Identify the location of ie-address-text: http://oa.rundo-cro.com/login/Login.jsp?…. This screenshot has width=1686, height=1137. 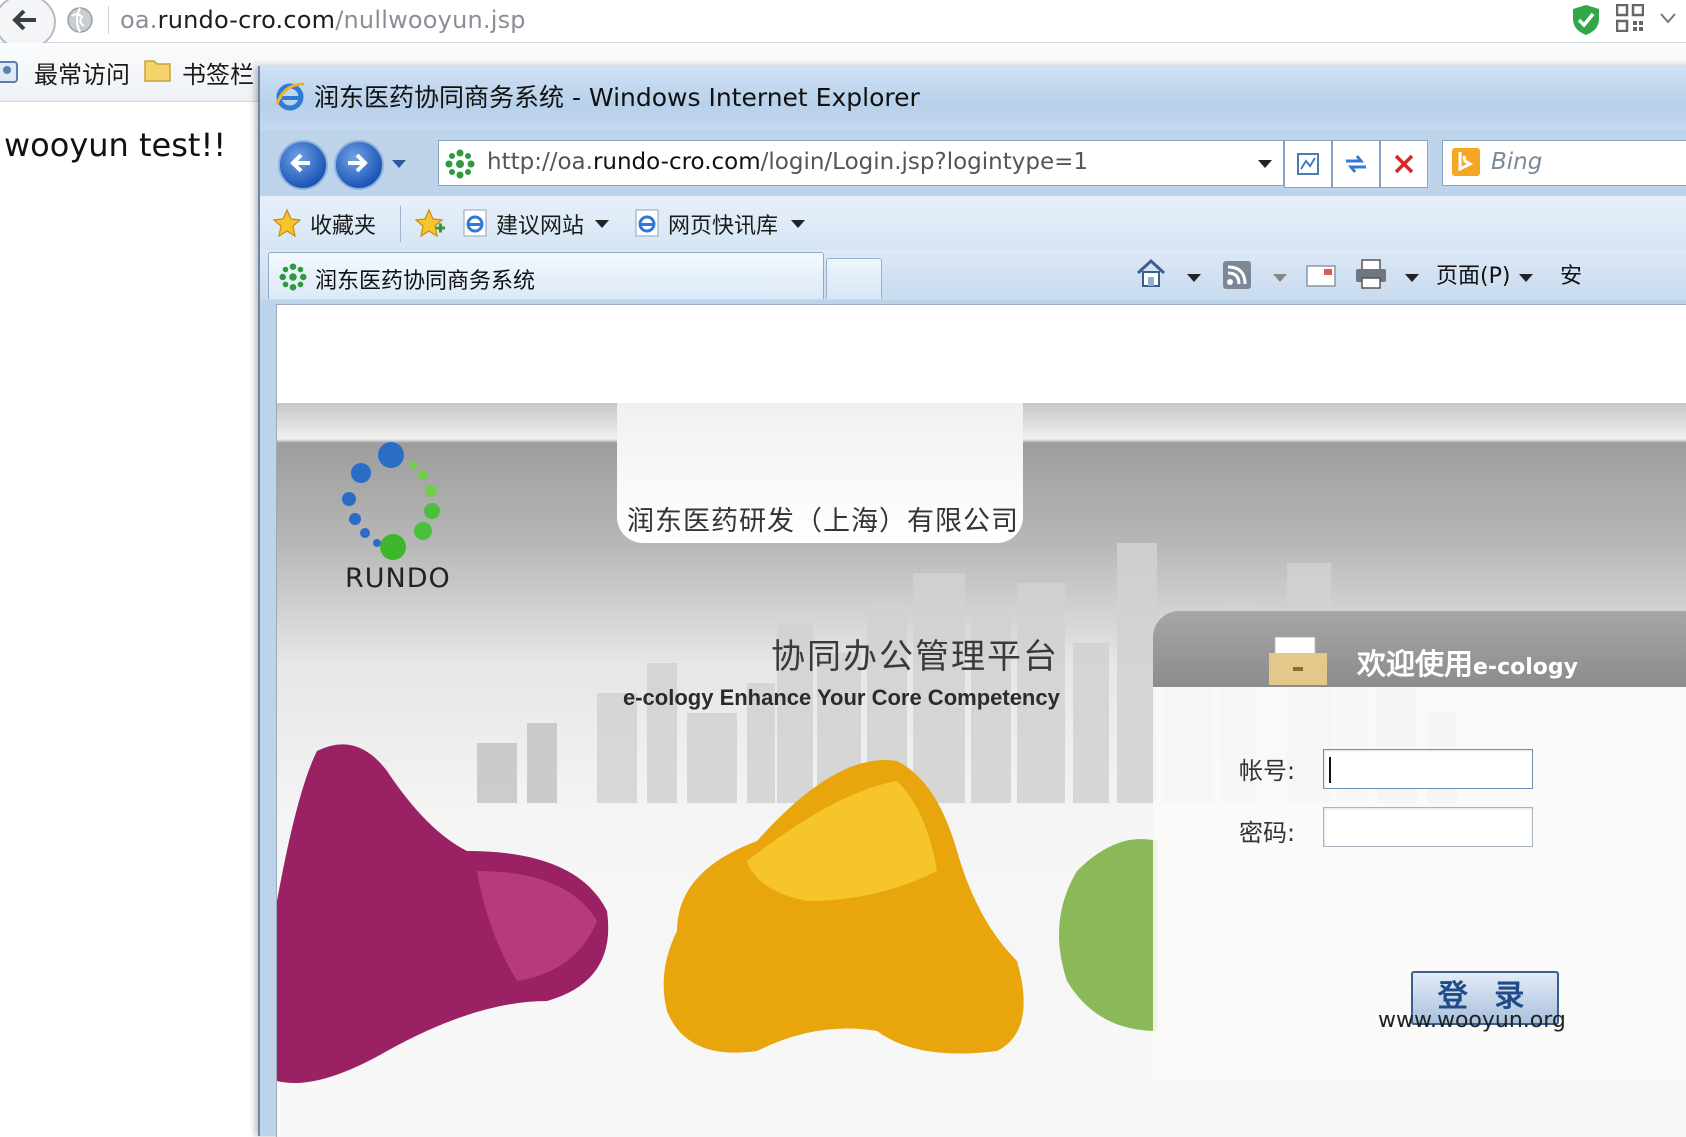
(788, 162).